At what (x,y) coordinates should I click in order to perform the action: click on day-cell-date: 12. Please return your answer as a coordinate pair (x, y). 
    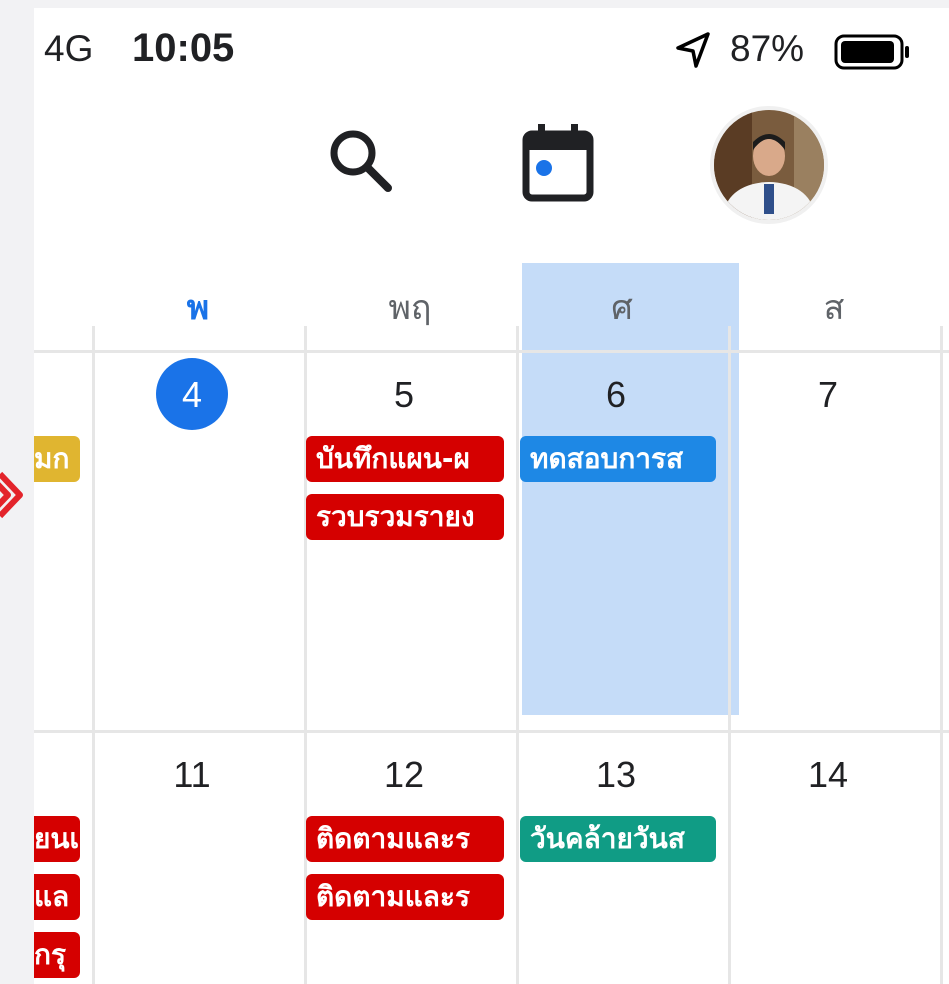
    Looking at the image, I should click on (404, 775).